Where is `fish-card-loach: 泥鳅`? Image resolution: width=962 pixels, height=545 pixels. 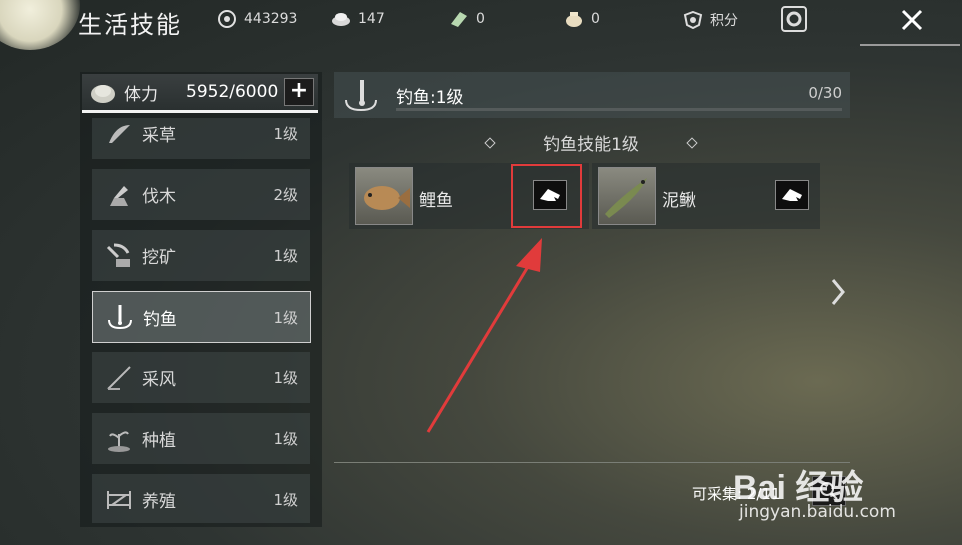
fish-card-loach: 泥鳅 is located at coordinates (706, 196).